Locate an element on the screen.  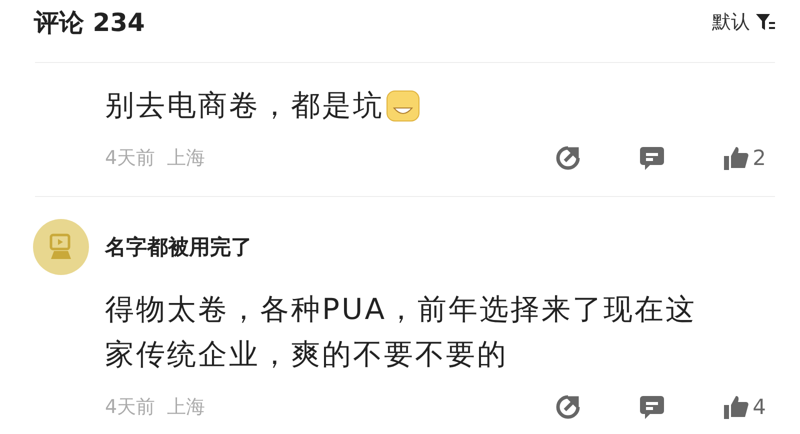
filter-icon is located at coordinates (766, 22).